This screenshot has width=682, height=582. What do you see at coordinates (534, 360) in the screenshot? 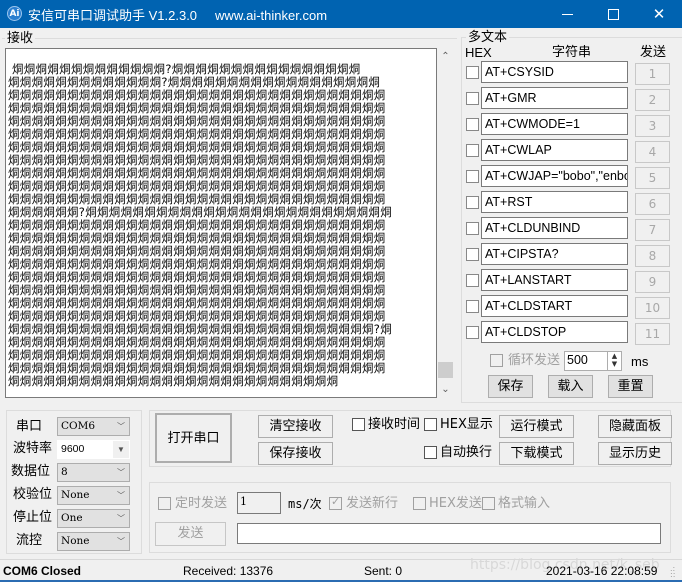
I see `loop-send-label: 循环发送` at bounding box center [534, 360].